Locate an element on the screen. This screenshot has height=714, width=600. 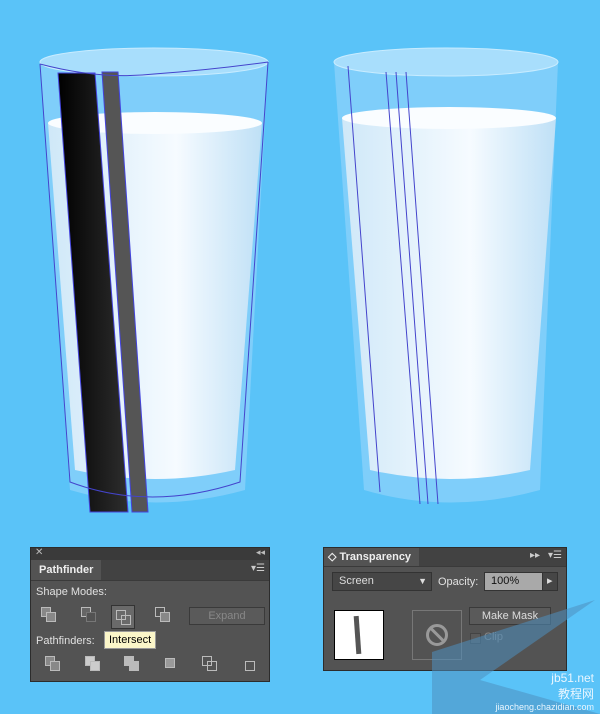
intersect-button is located at coordinates (123, 617).